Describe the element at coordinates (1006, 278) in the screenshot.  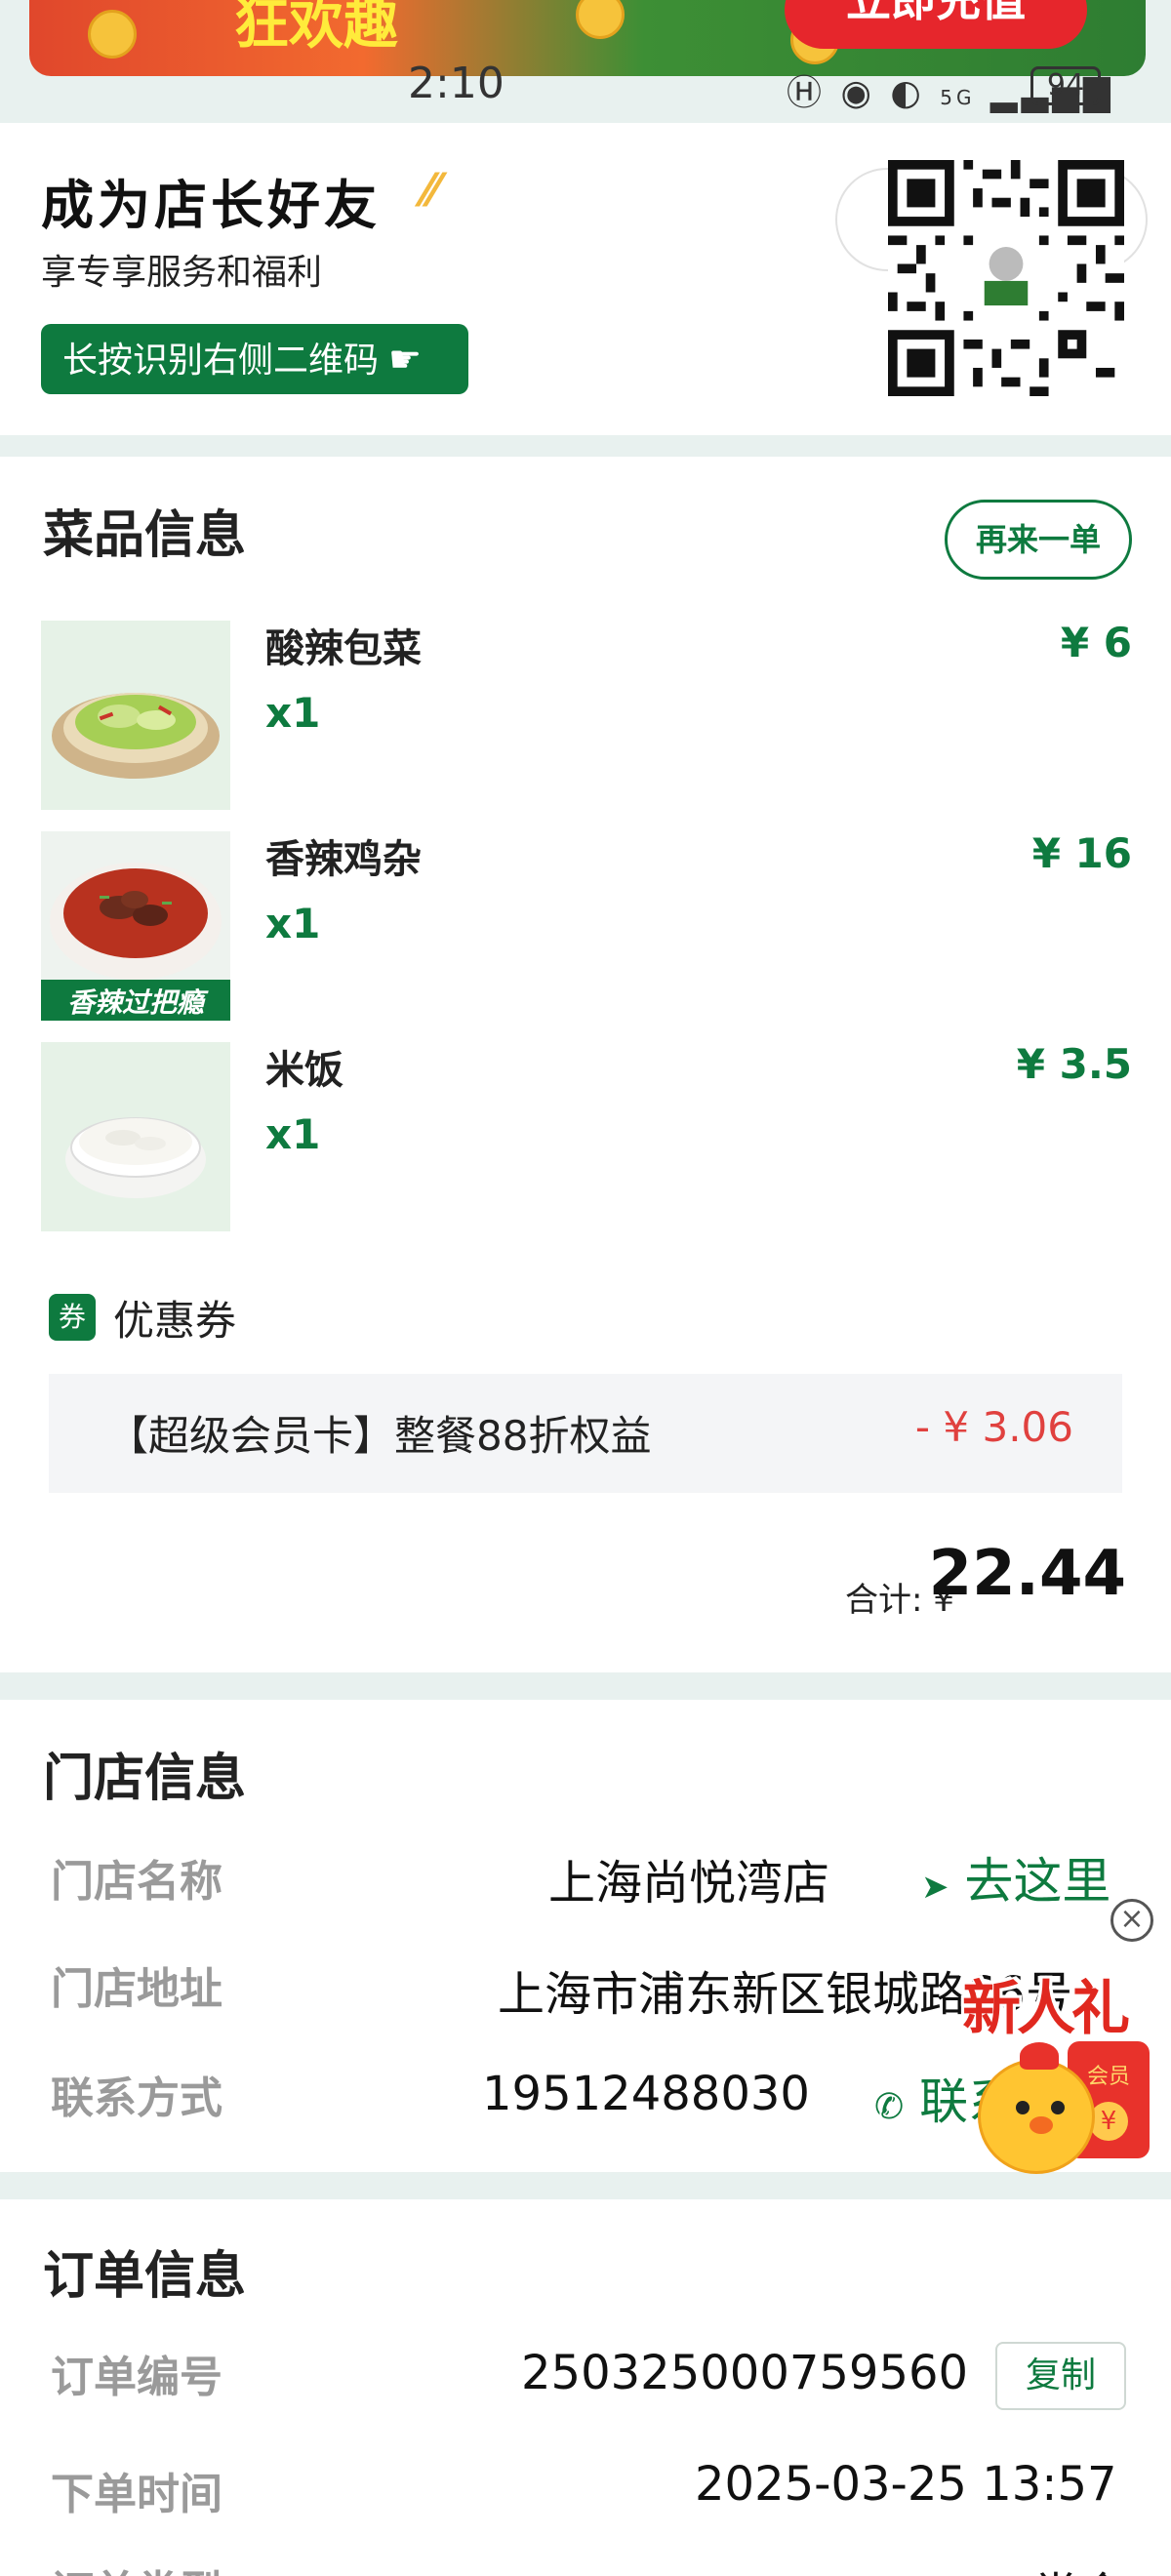
I see `qr-code` at that location.